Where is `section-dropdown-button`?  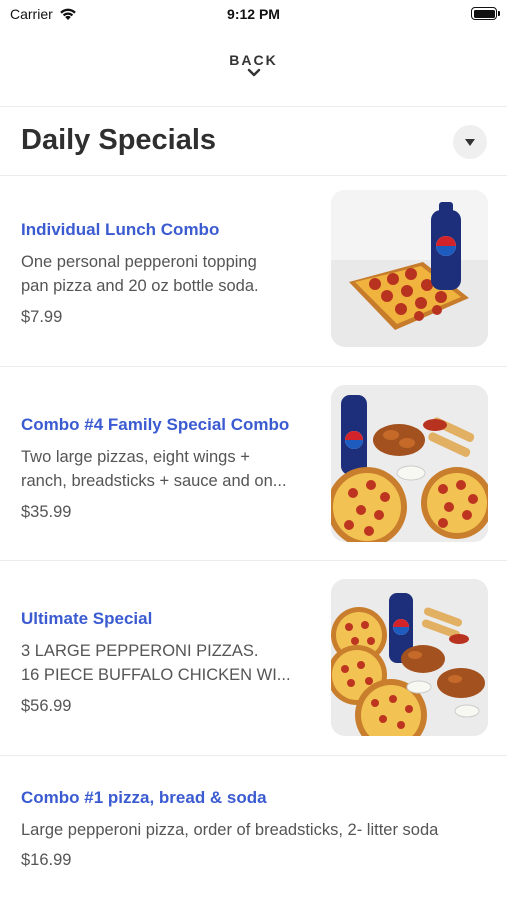
section-dropdown-button is located at coordinates (470, 142).